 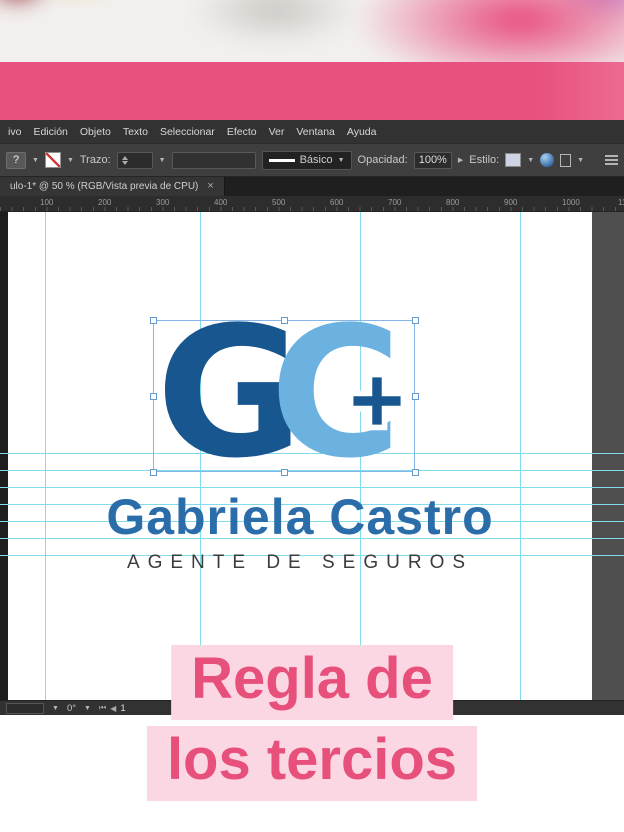 What do you see at coordinates (611, 160) in the screenshot?
I see `panel-menu-icon` at bounding box center [611, 160].